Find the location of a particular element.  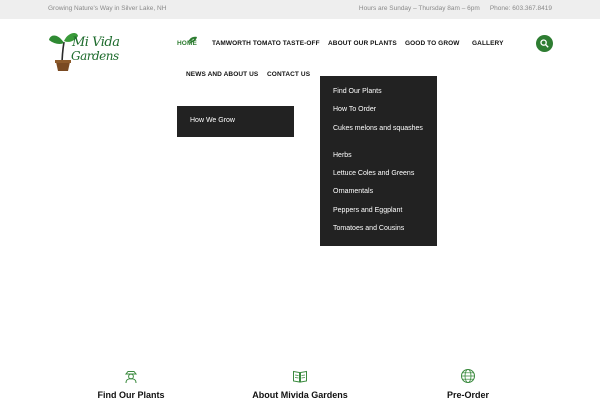

gardener-icon is located at coordinates (131, 377).